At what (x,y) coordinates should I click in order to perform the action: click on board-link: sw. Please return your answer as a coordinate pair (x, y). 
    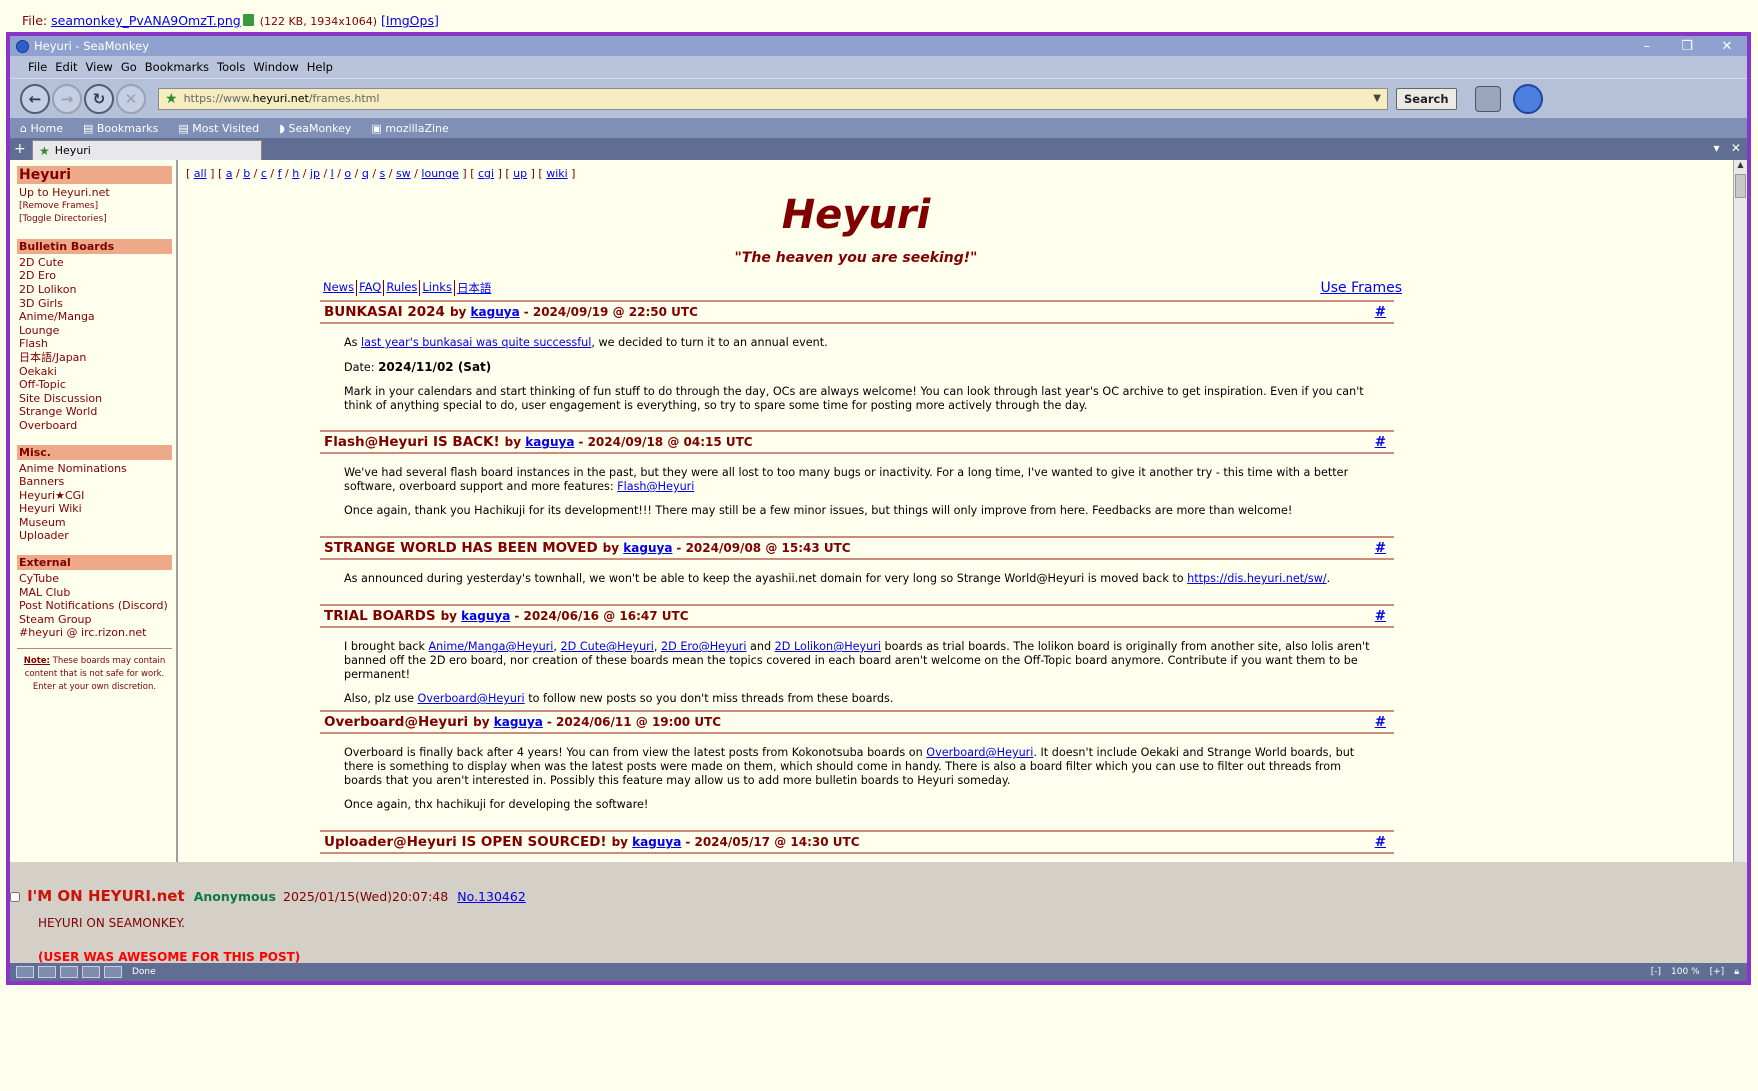
    Looking at the image, I should click on (403, 173).